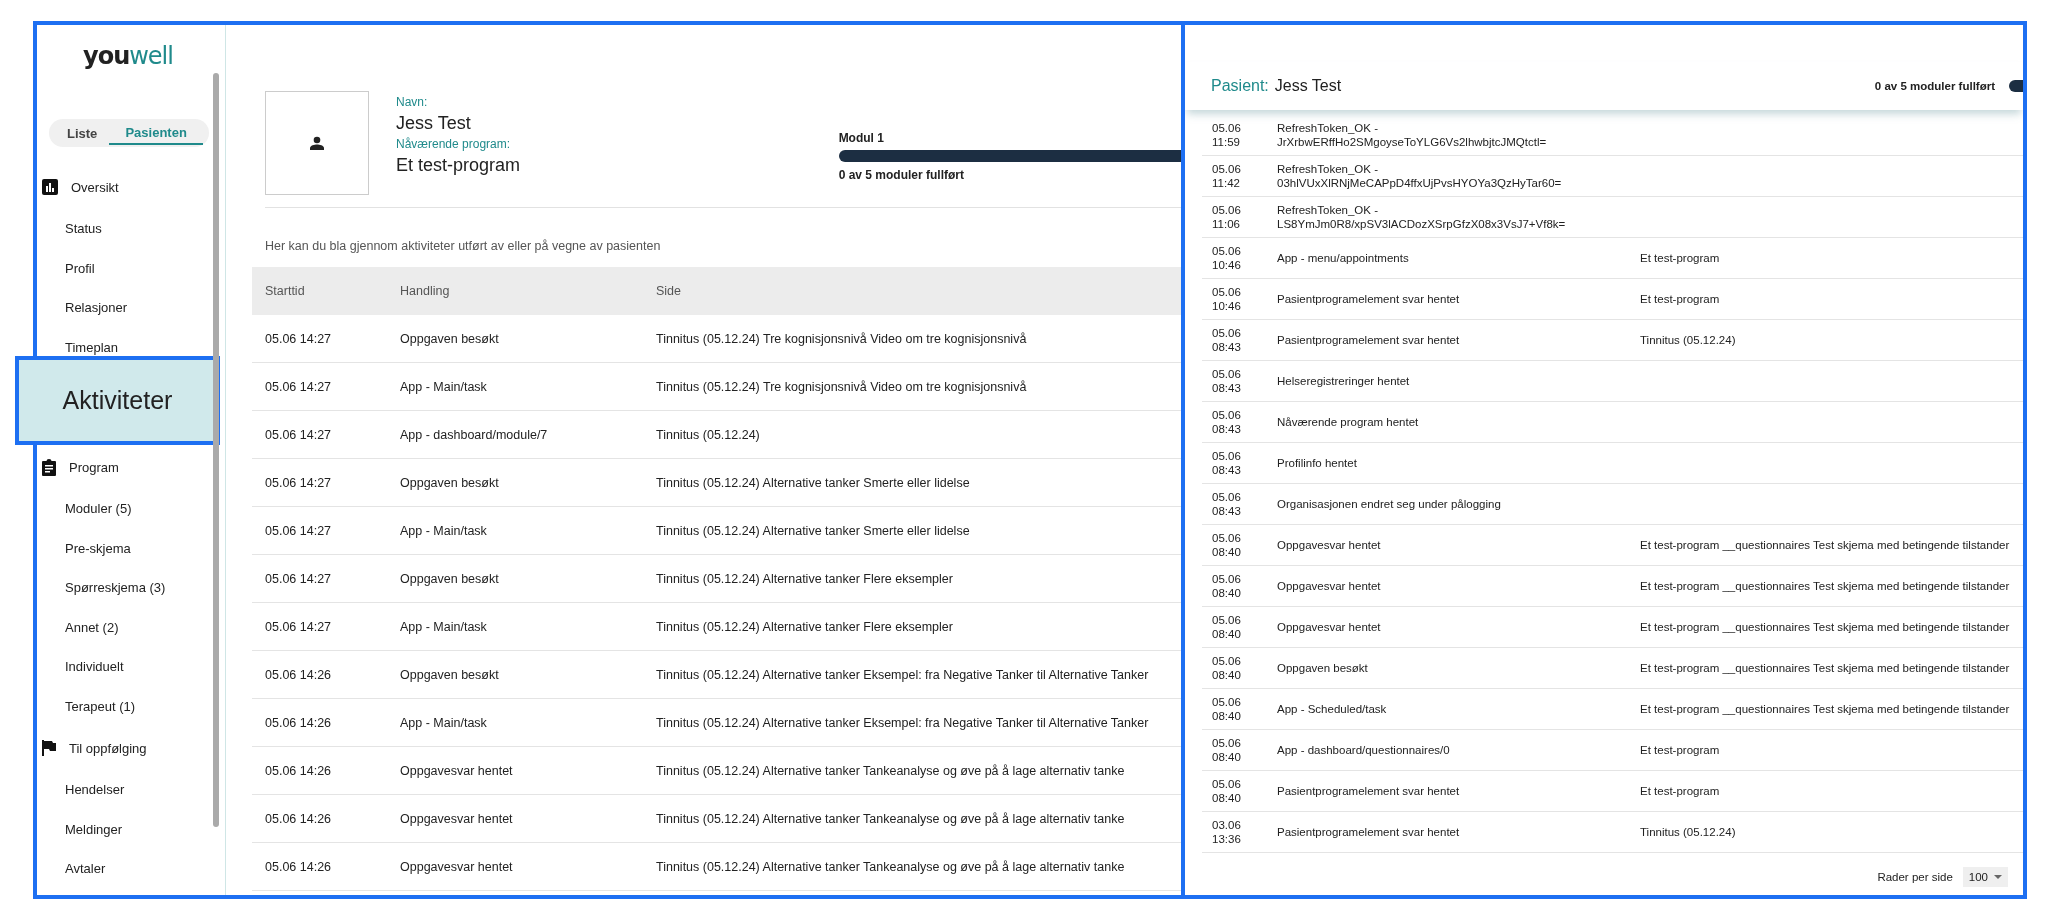 This screenshot has width=2049, height=920. Describe the element at coordinates (98, 508) in the screenshot. I see `sidebar-item: Moduler (5)` at that location.